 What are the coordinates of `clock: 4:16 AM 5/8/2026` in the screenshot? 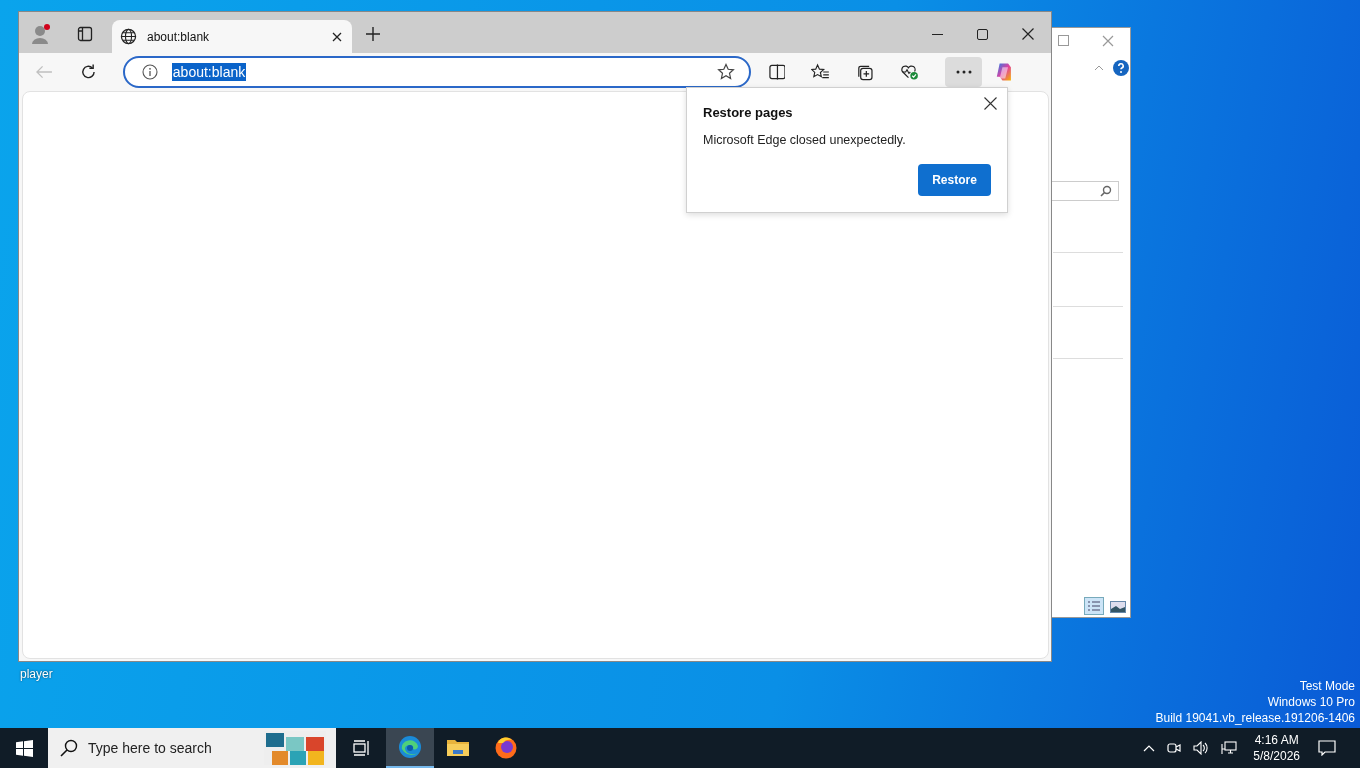 It's located at (1276, 748).